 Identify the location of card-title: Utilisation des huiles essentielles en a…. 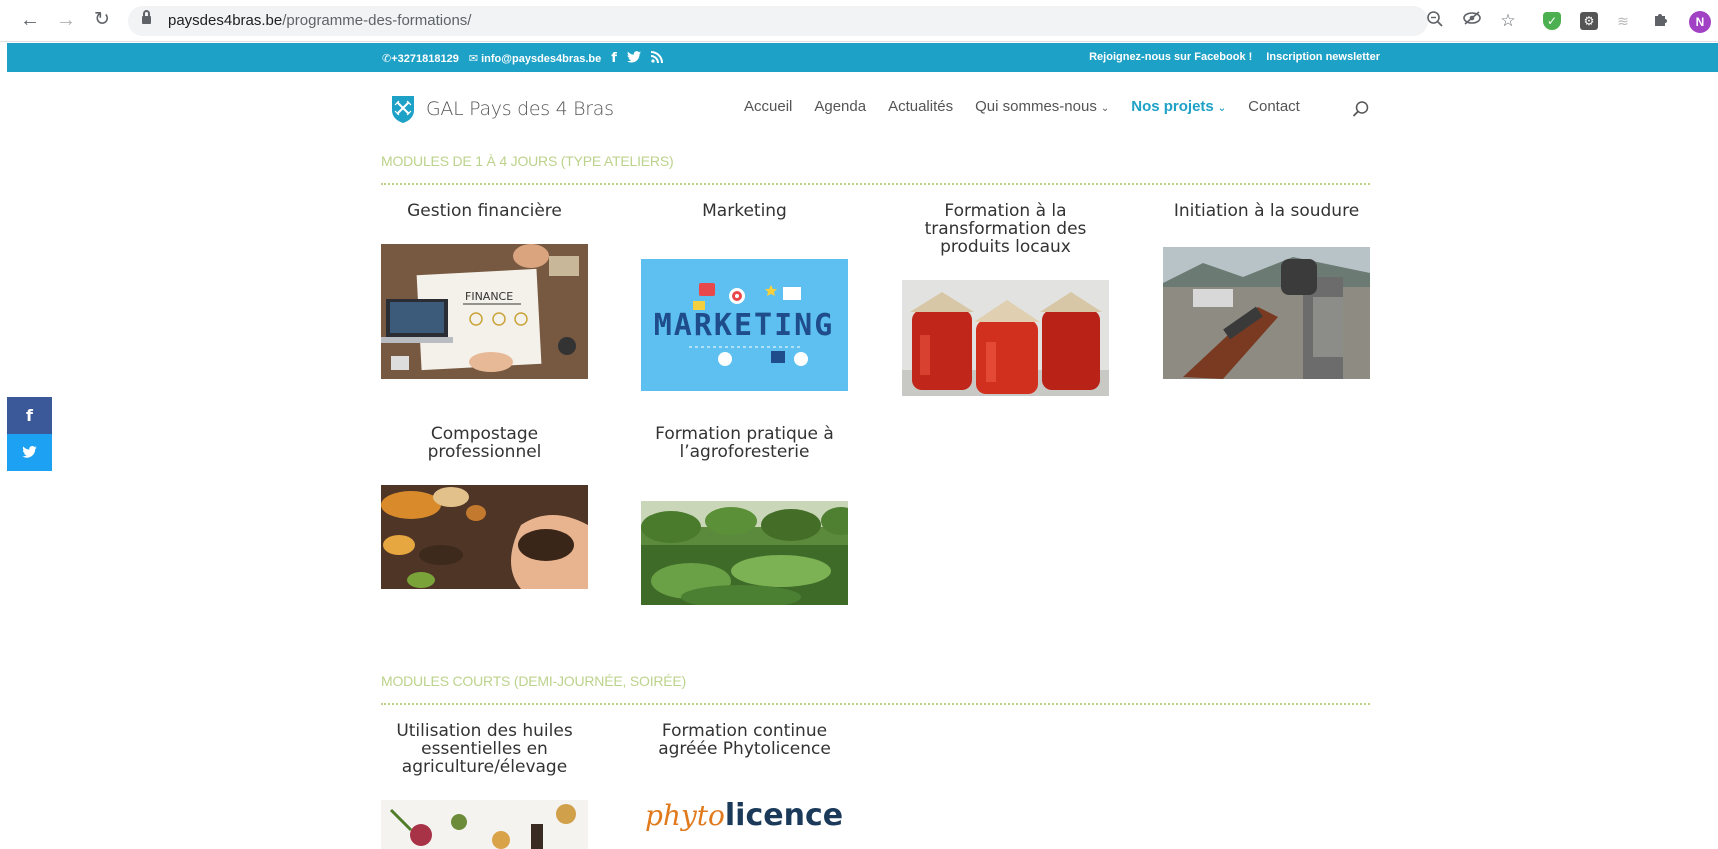
(484, 749).